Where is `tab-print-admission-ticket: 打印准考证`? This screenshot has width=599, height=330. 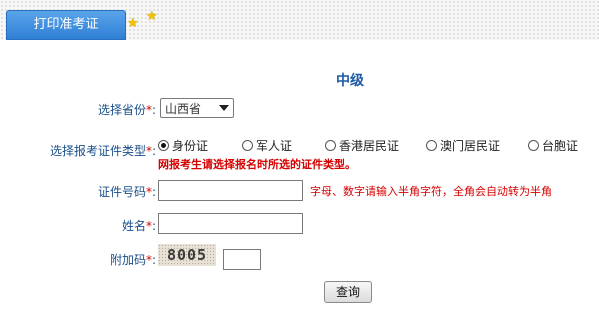
tab-print-admission-ticket: 打印准考证 is located at coordinates (66, 25).